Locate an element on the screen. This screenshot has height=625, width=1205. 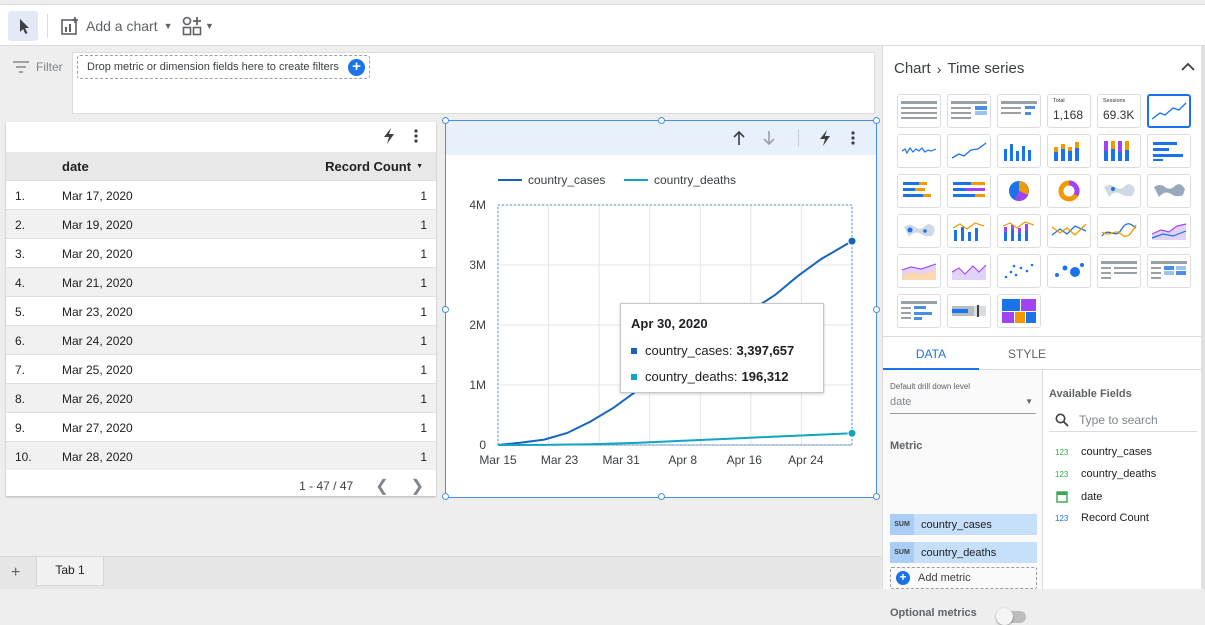
chart-type-geo-map is located at coordinates (1119, 191).